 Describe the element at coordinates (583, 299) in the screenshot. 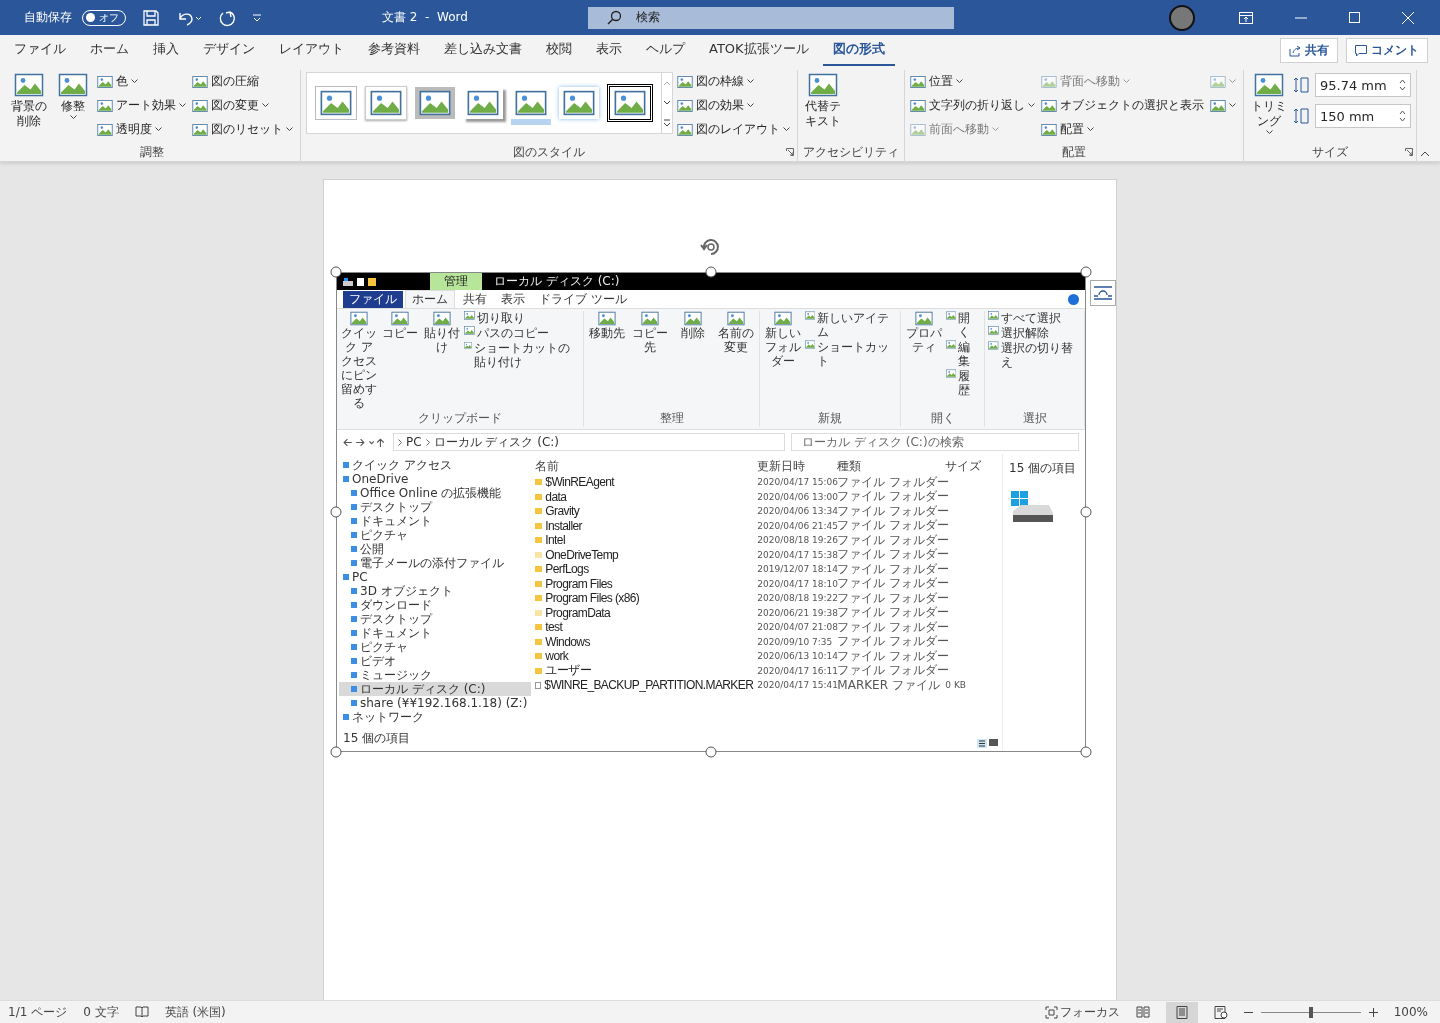

I see `explorer-tab: ドライブ ツール` at that location.